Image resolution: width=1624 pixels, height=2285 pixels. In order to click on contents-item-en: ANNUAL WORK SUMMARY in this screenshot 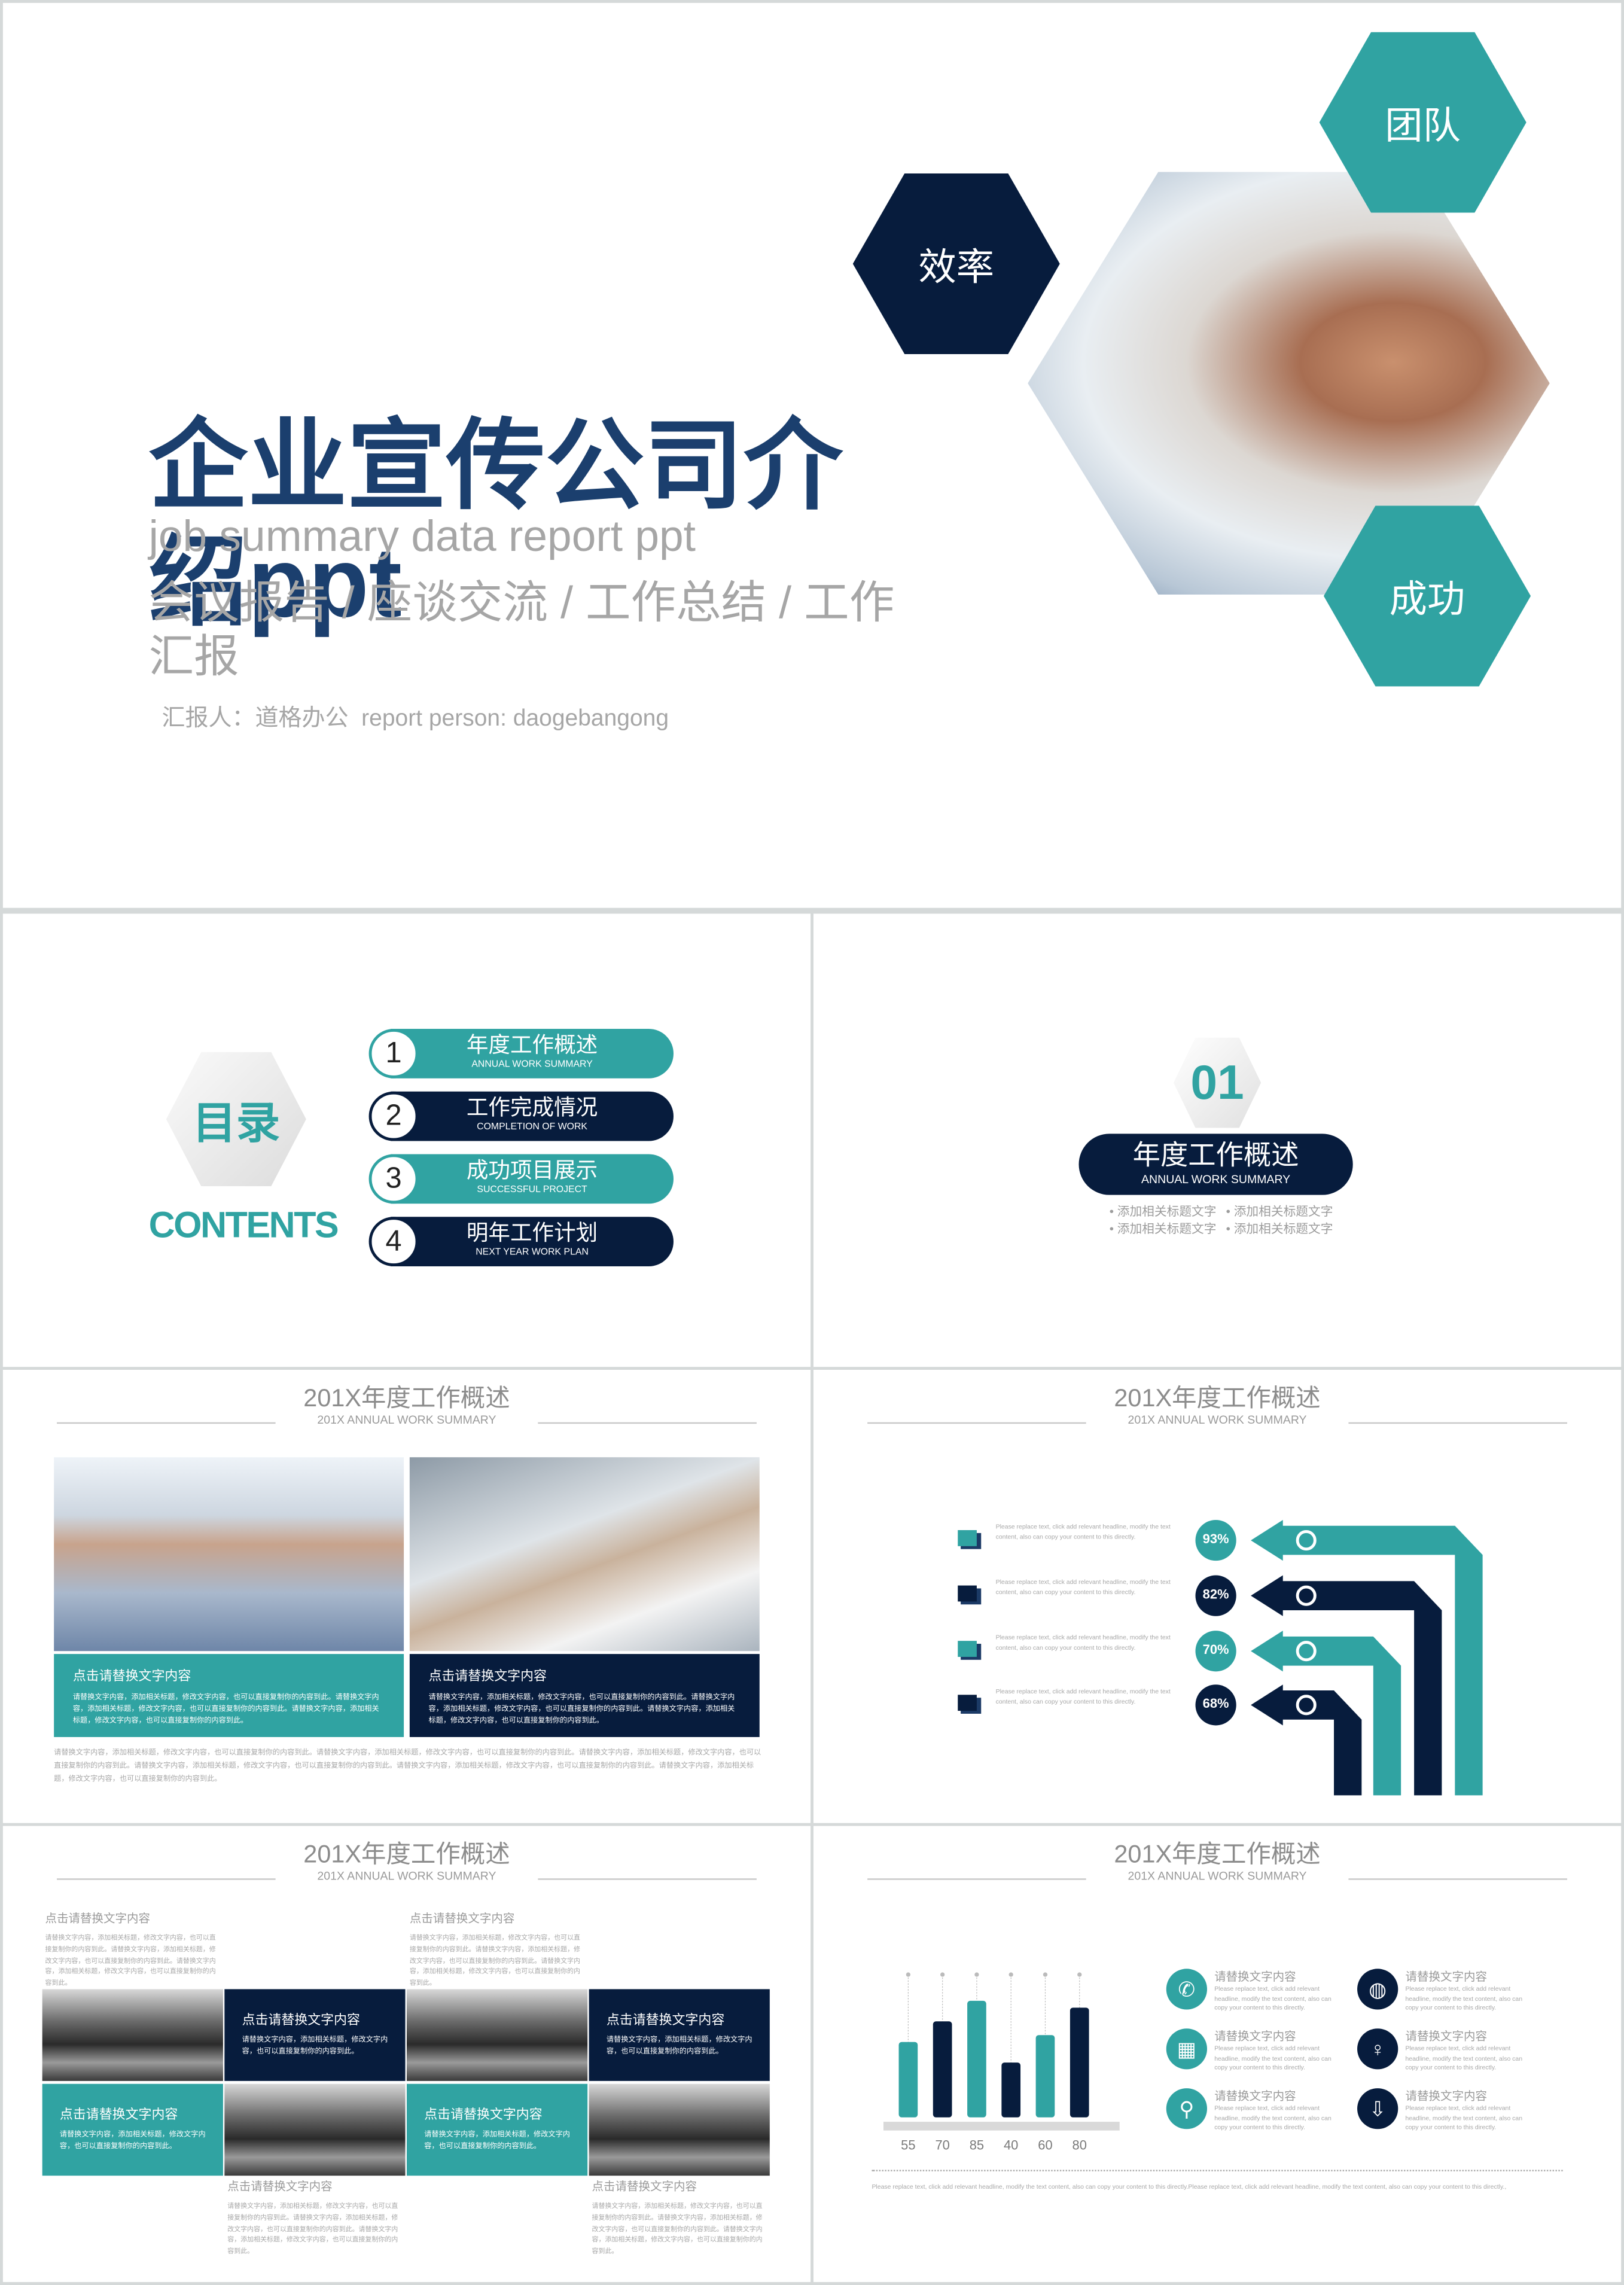, I will do `click(532, 1064)`.